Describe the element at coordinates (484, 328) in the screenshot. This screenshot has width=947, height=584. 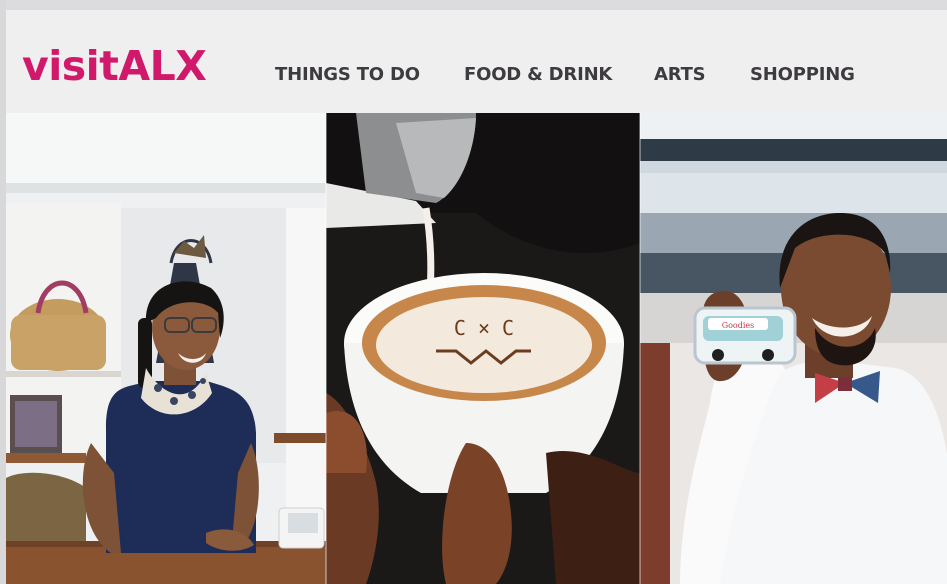
I see `svg-text: C × C` at that location.